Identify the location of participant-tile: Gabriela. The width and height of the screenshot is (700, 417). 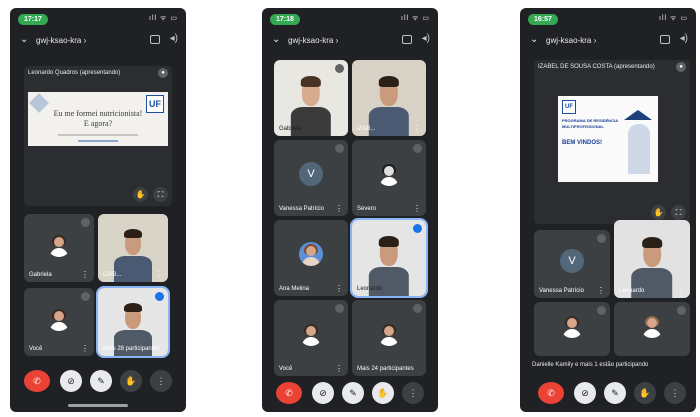
(311, 98).